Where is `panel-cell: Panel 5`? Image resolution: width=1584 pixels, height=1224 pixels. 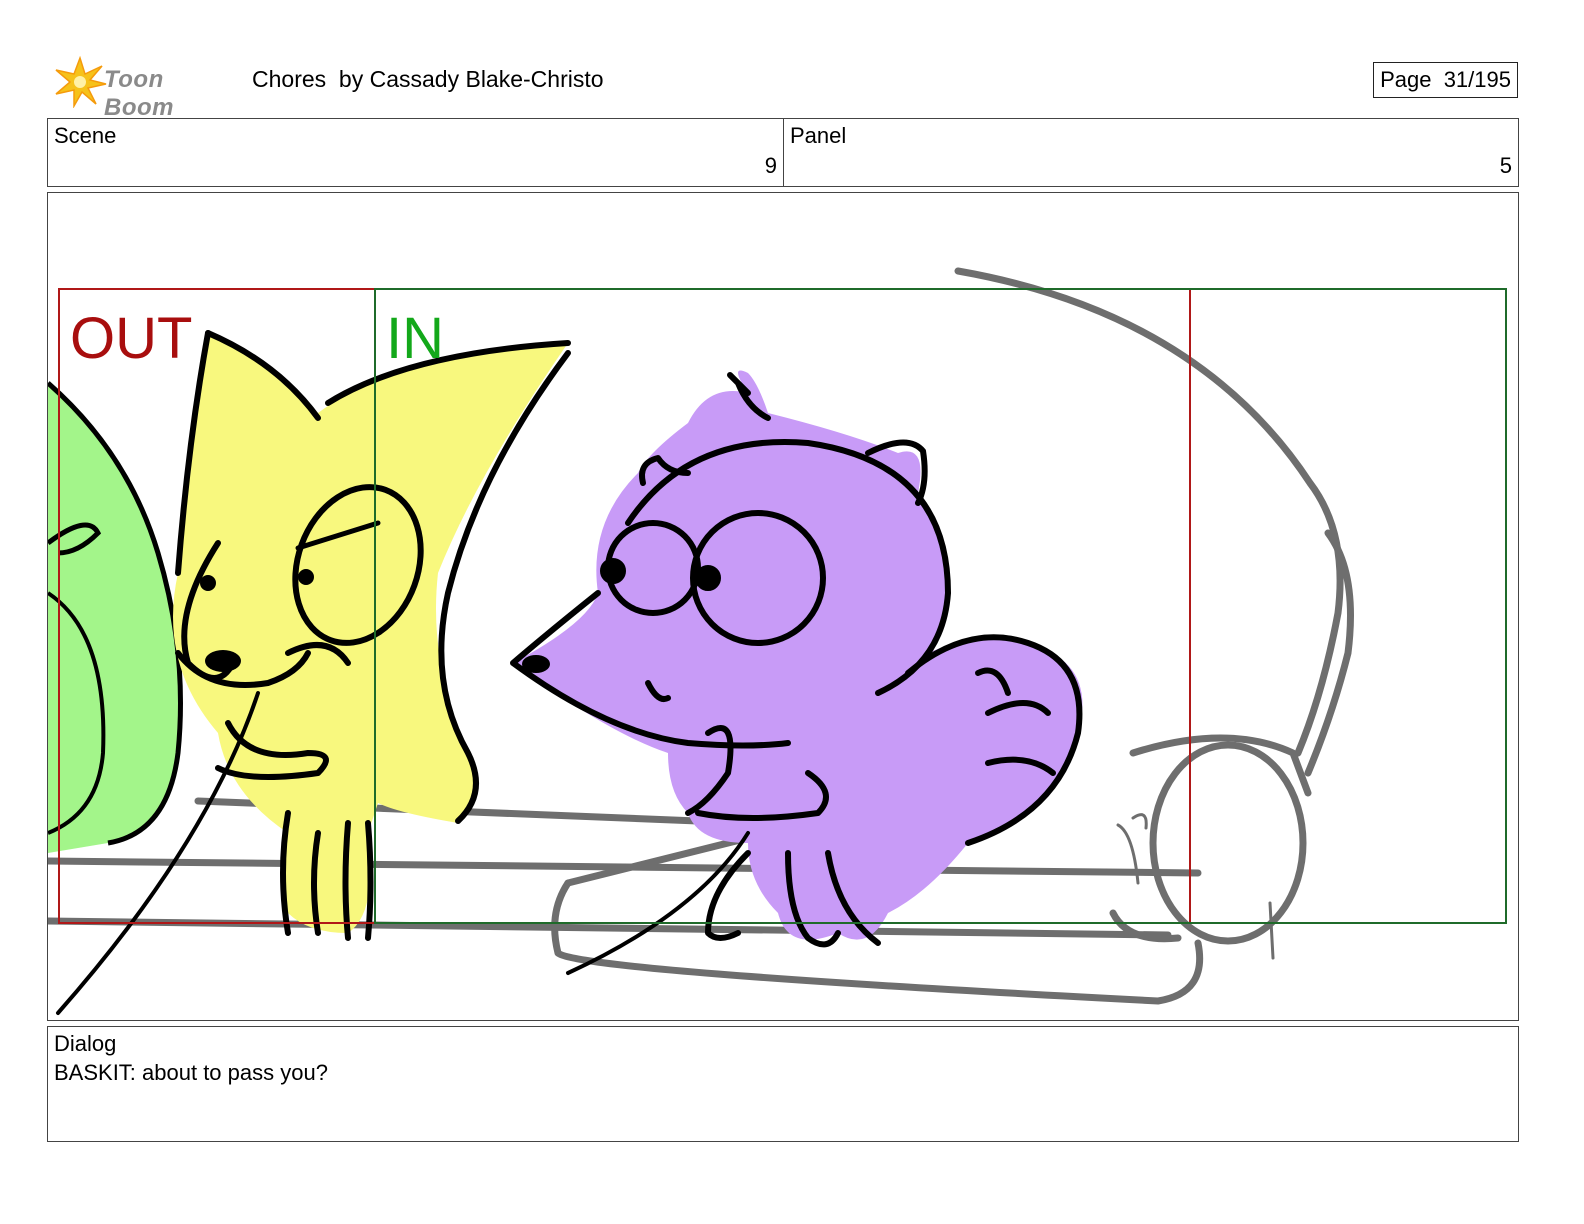
panel-cell: Panel 5 is located at coordinates (1151, 152).